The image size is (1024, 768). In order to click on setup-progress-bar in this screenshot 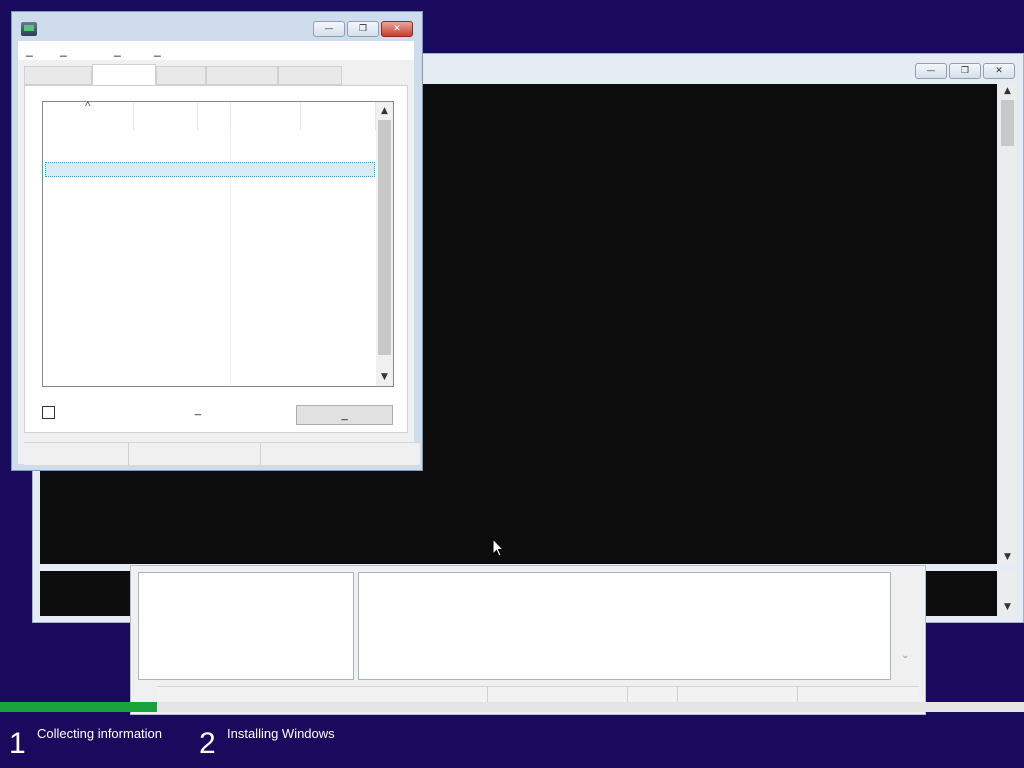, I will do `click(512, 707)`.